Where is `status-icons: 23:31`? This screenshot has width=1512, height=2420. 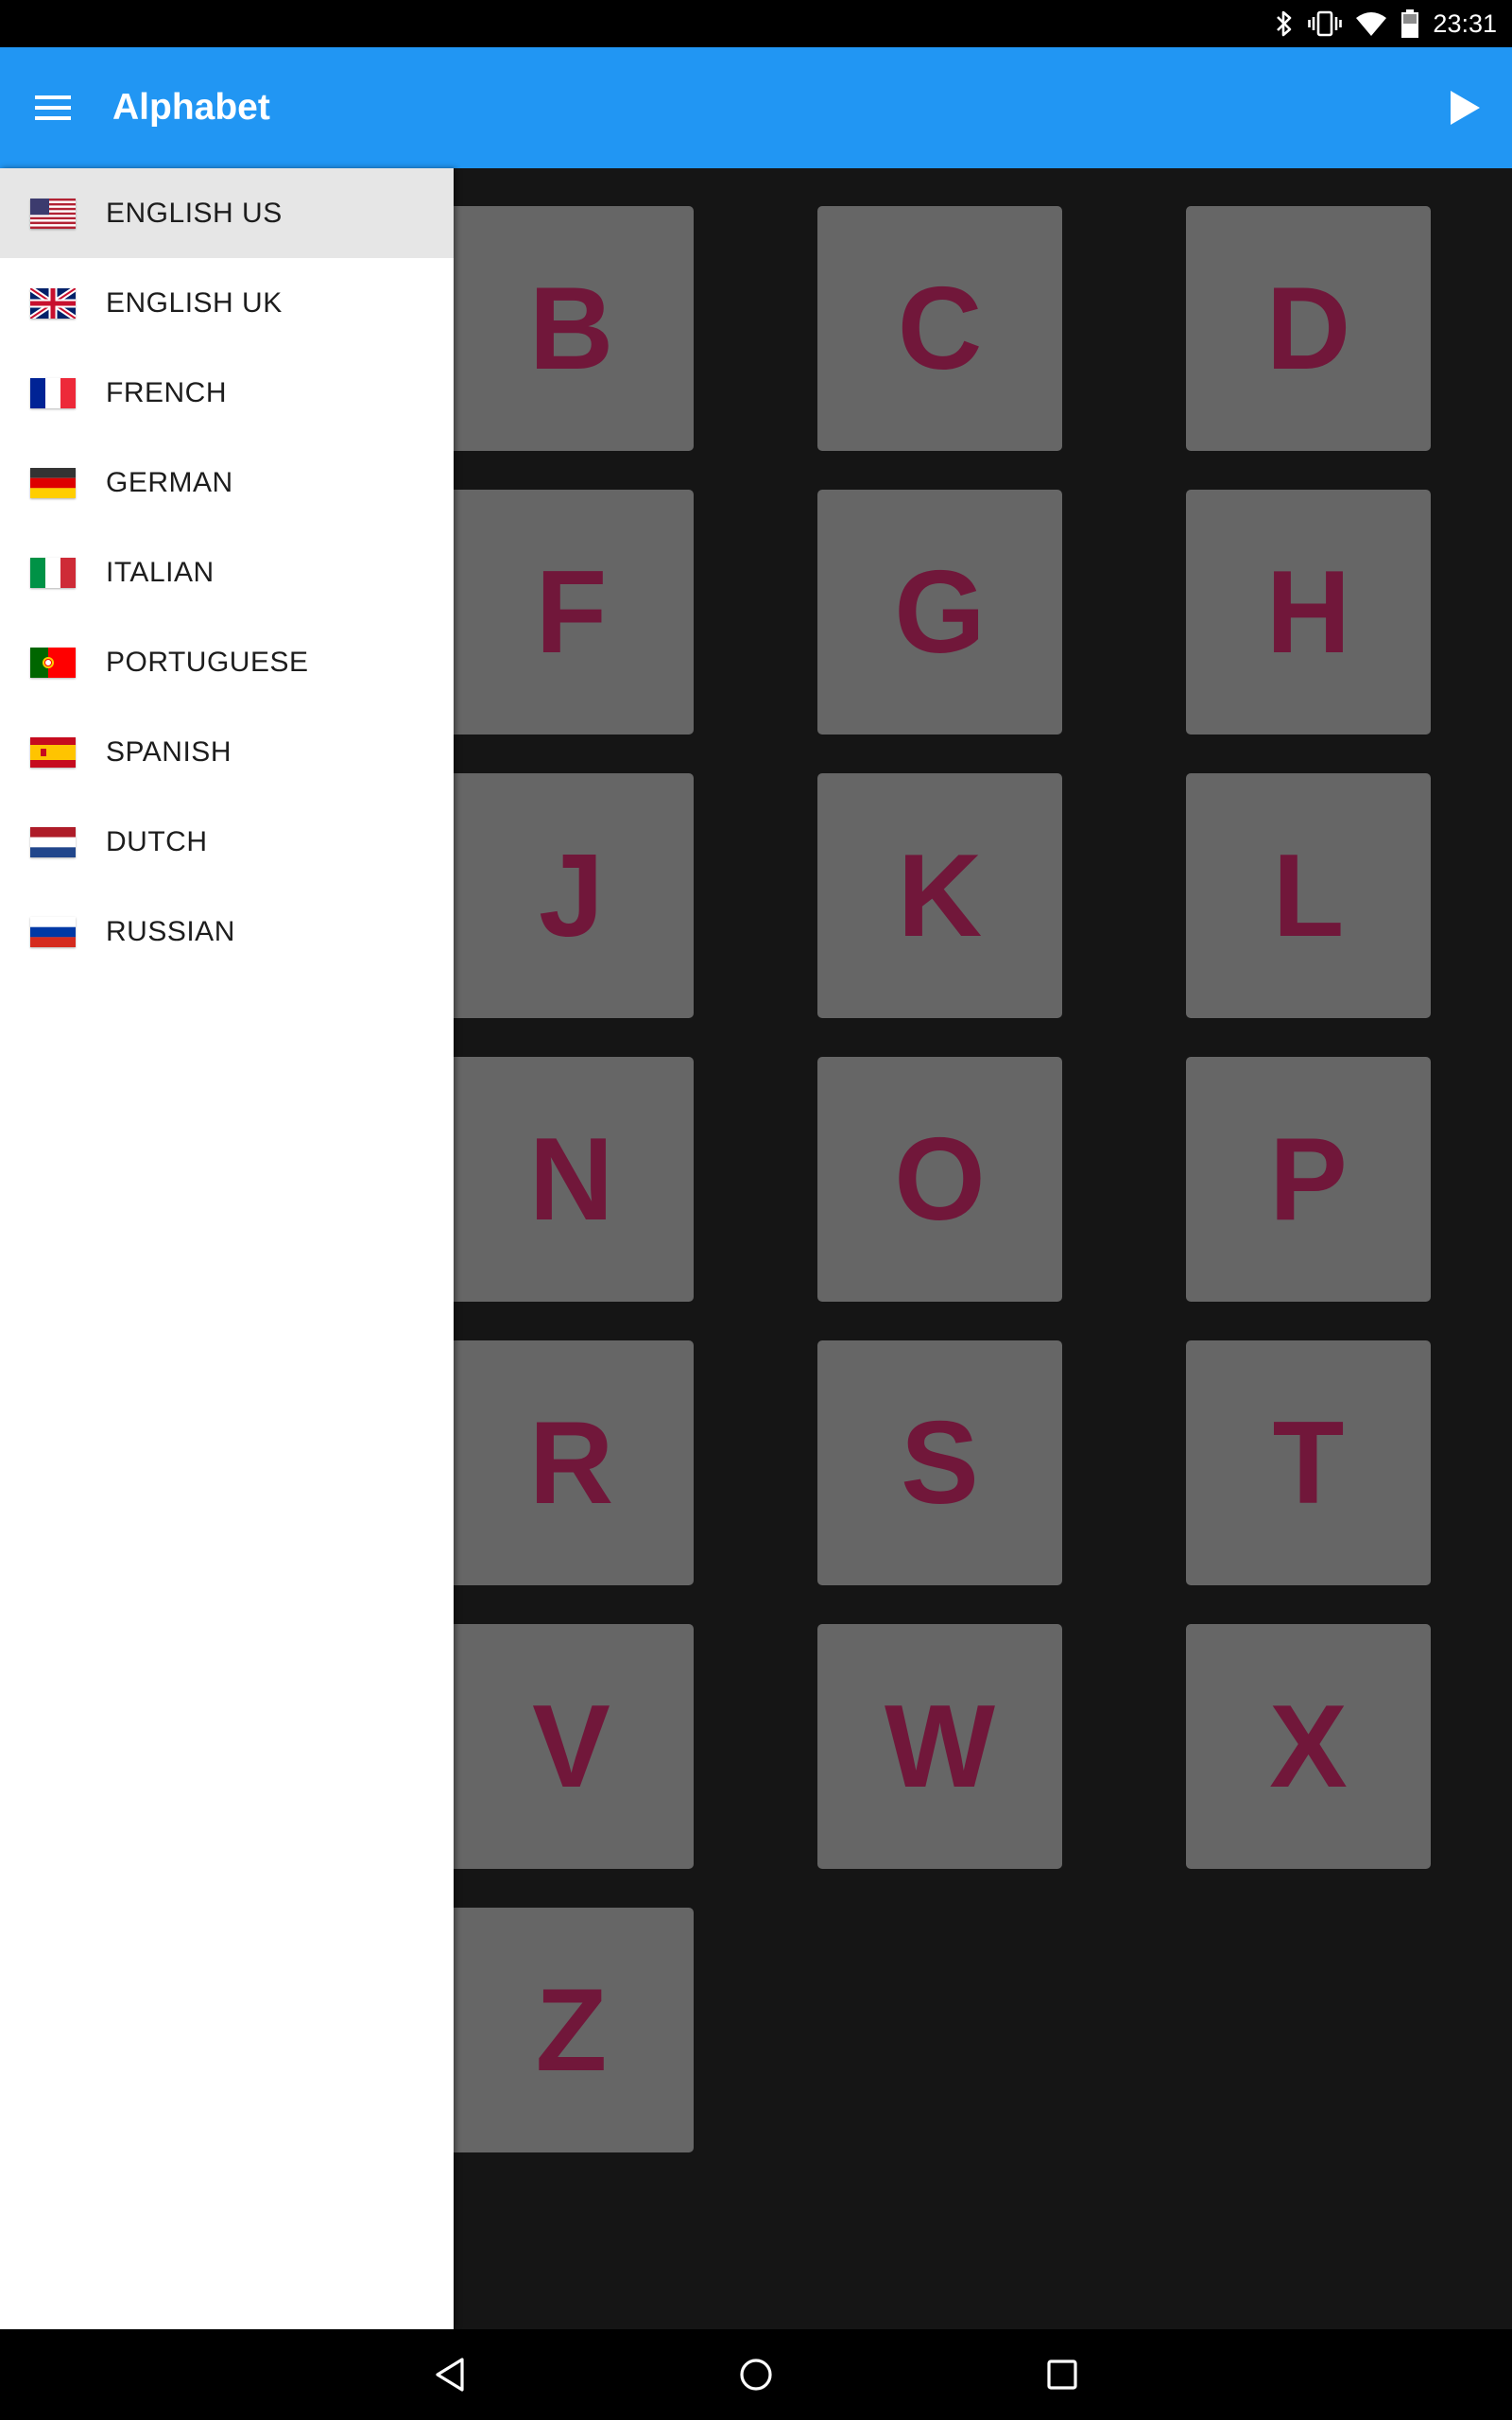
status-icons: 23:31 is located at coordinates (1385, 24).